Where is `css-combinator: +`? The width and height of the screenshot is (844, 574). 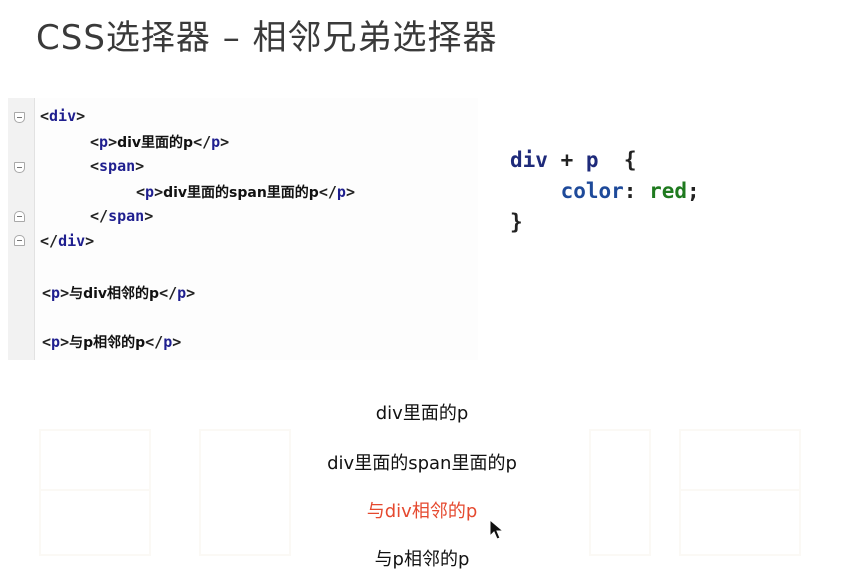 css-combinator: + is located at coordinates (567, 160).